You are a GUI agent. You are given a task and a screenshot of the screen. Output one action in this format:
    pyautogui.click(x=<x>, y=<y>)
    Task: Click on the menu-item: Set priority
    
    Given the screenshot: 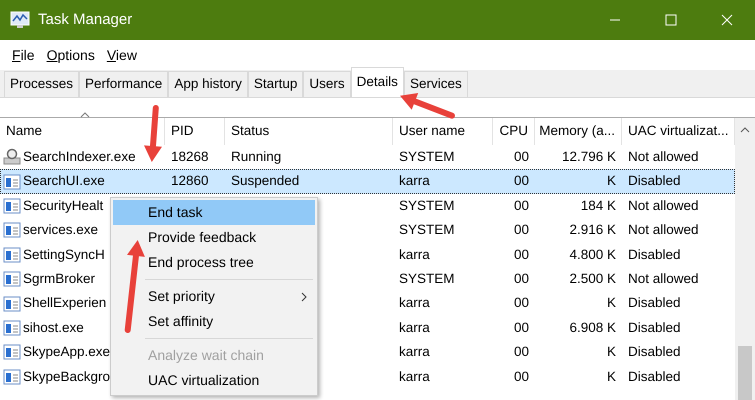 What is the action you would take?
    pyautogui.click(x=214, y=296)
    